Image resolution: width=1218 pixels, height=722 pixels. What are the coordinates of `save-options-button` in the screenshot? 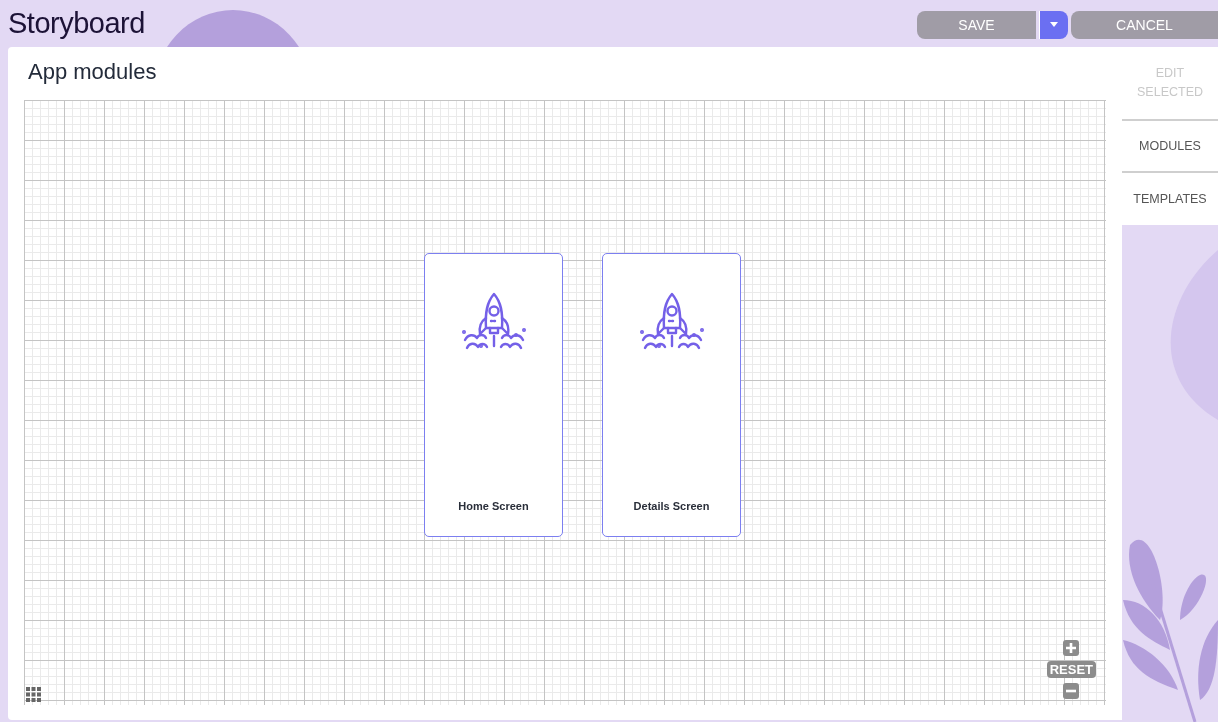 It's located at (1053, 24).